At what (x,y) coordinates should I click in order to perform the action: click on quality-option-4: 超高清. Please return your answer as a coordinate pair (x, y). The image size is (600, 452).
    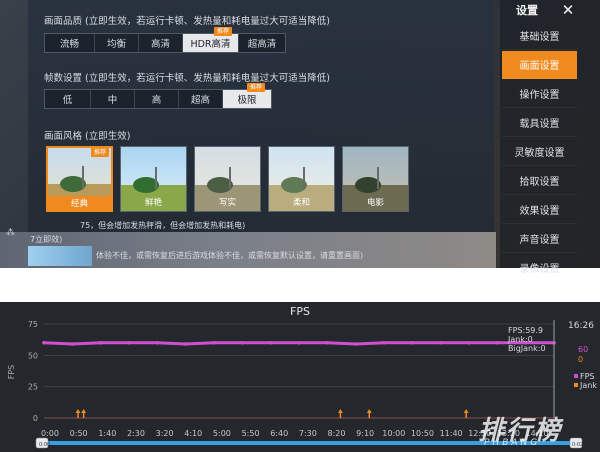
    Looking at the image, I should click on (262, 43).